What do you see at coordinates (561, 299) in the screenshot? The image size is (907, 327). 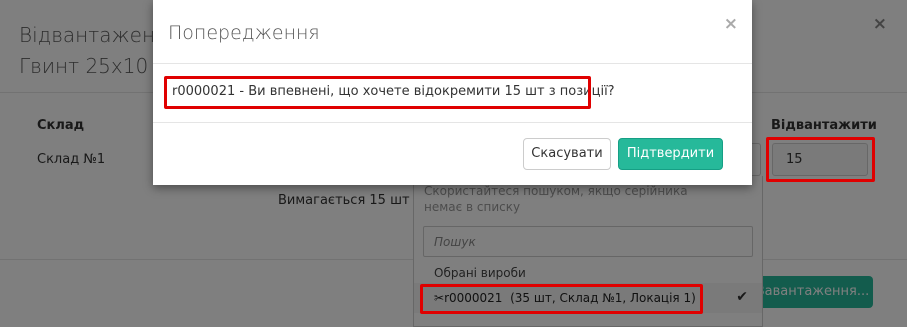 I see `selected-item-highlight-frame` at bounding box center [561, 299].